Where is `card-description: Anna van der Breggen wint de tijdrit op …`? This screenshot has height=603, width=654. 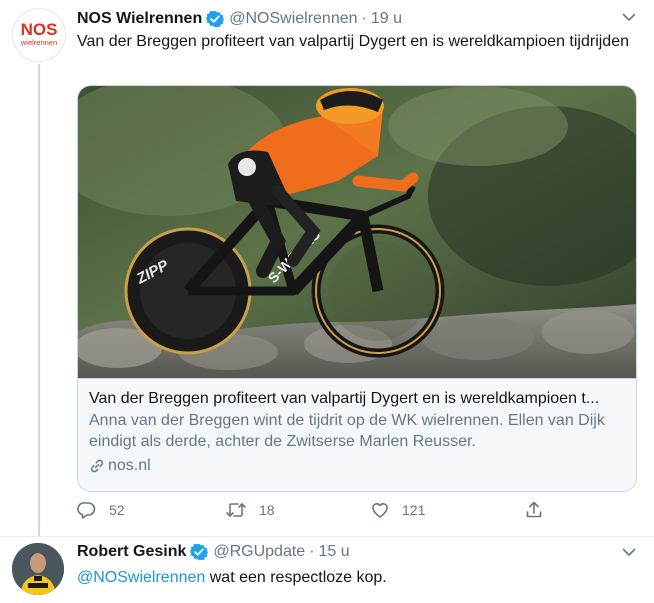
card-description: Anna van der Breggen wint de tijdrit op … is located at coordinates (347, 431).